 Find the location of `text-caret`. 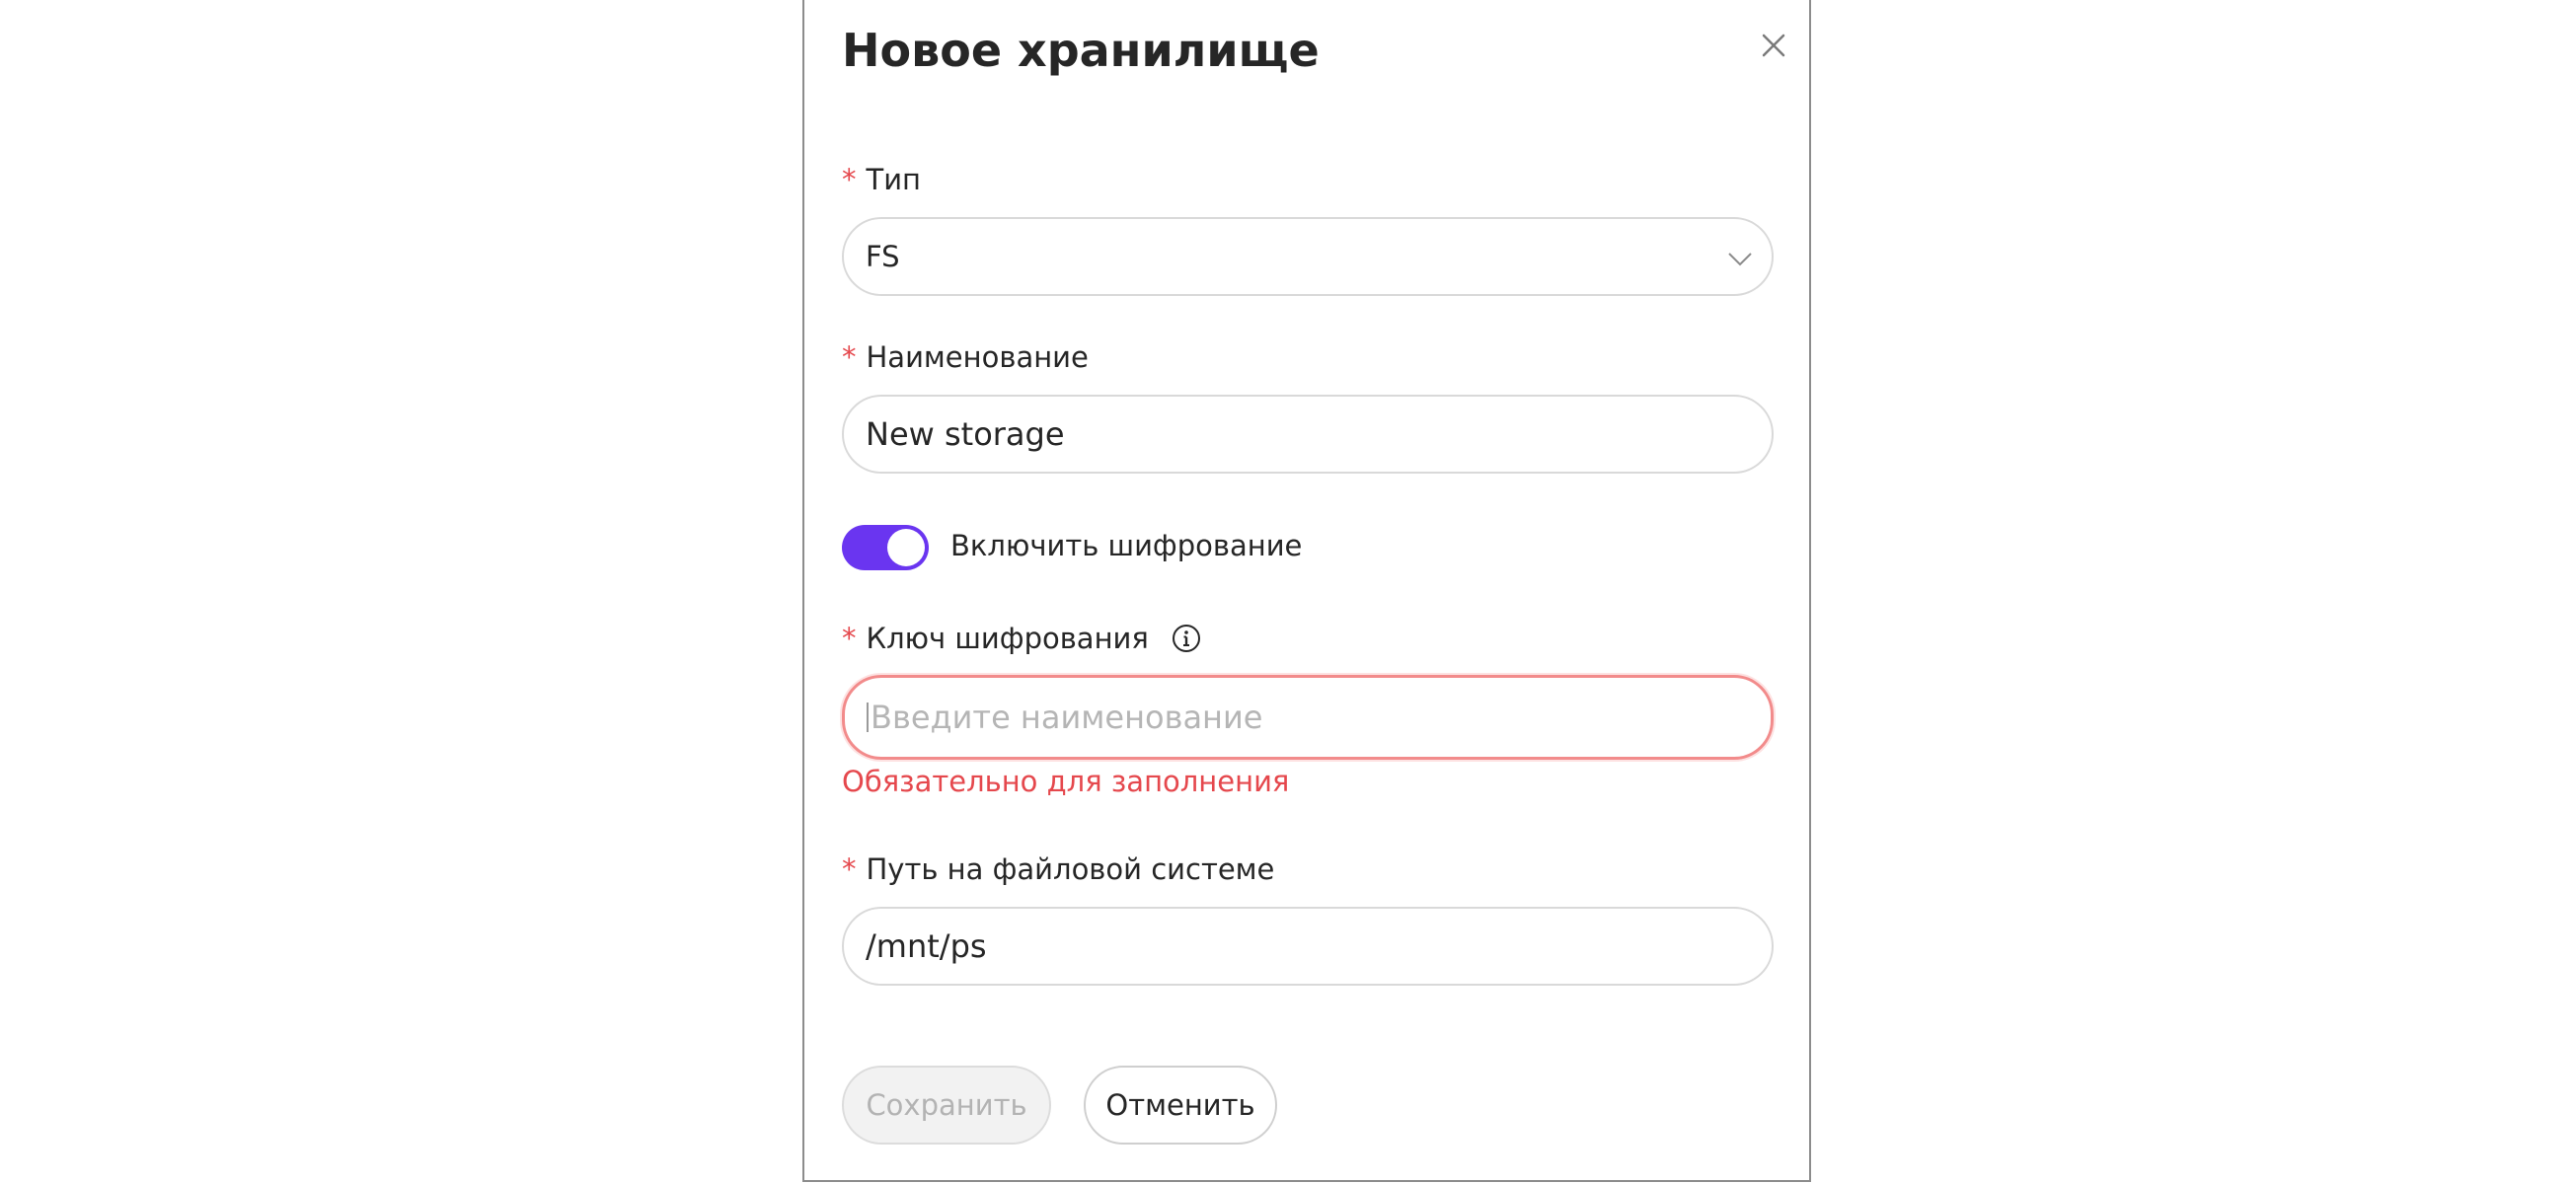

text-caret is located at coordinates (868, 718).